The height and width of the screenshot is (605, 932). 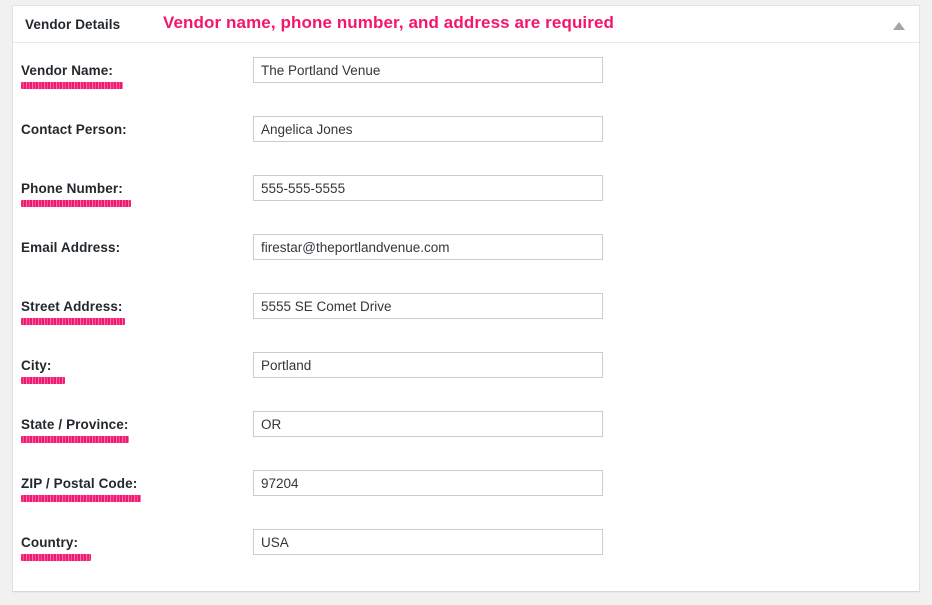 I want to click on field-label-group: Phone Number:, so click(x=132, y=194).